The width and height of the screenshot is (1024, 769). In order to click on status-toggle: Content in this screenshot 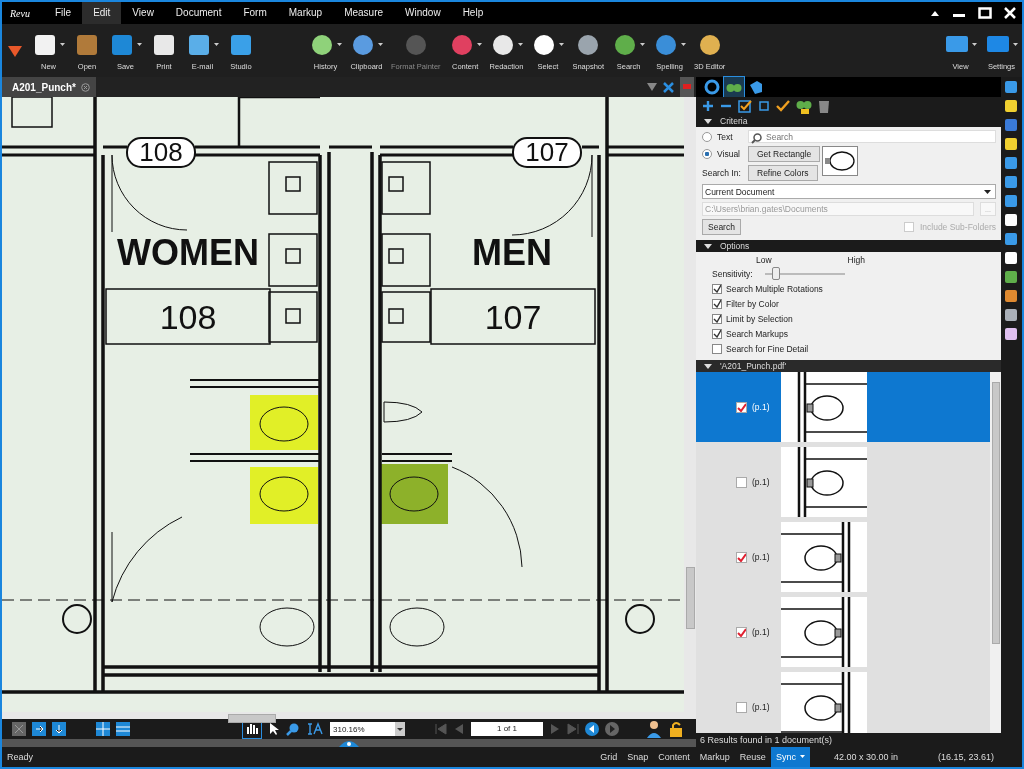, I will do `click(674, 757)`.